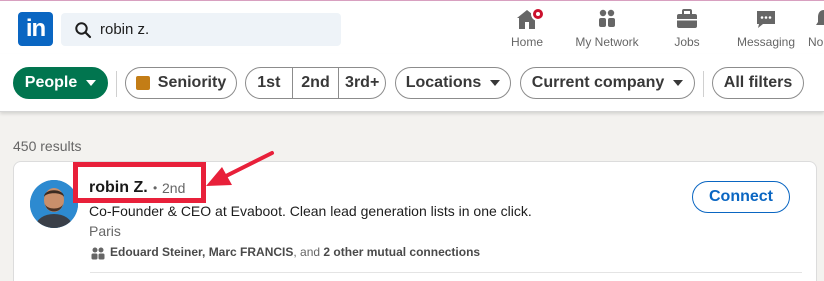 The image size is (824, 281). What do you see at coordinates (446, 272) in the screenshot?
I see `card-divider` at bounding box center [446, 272].